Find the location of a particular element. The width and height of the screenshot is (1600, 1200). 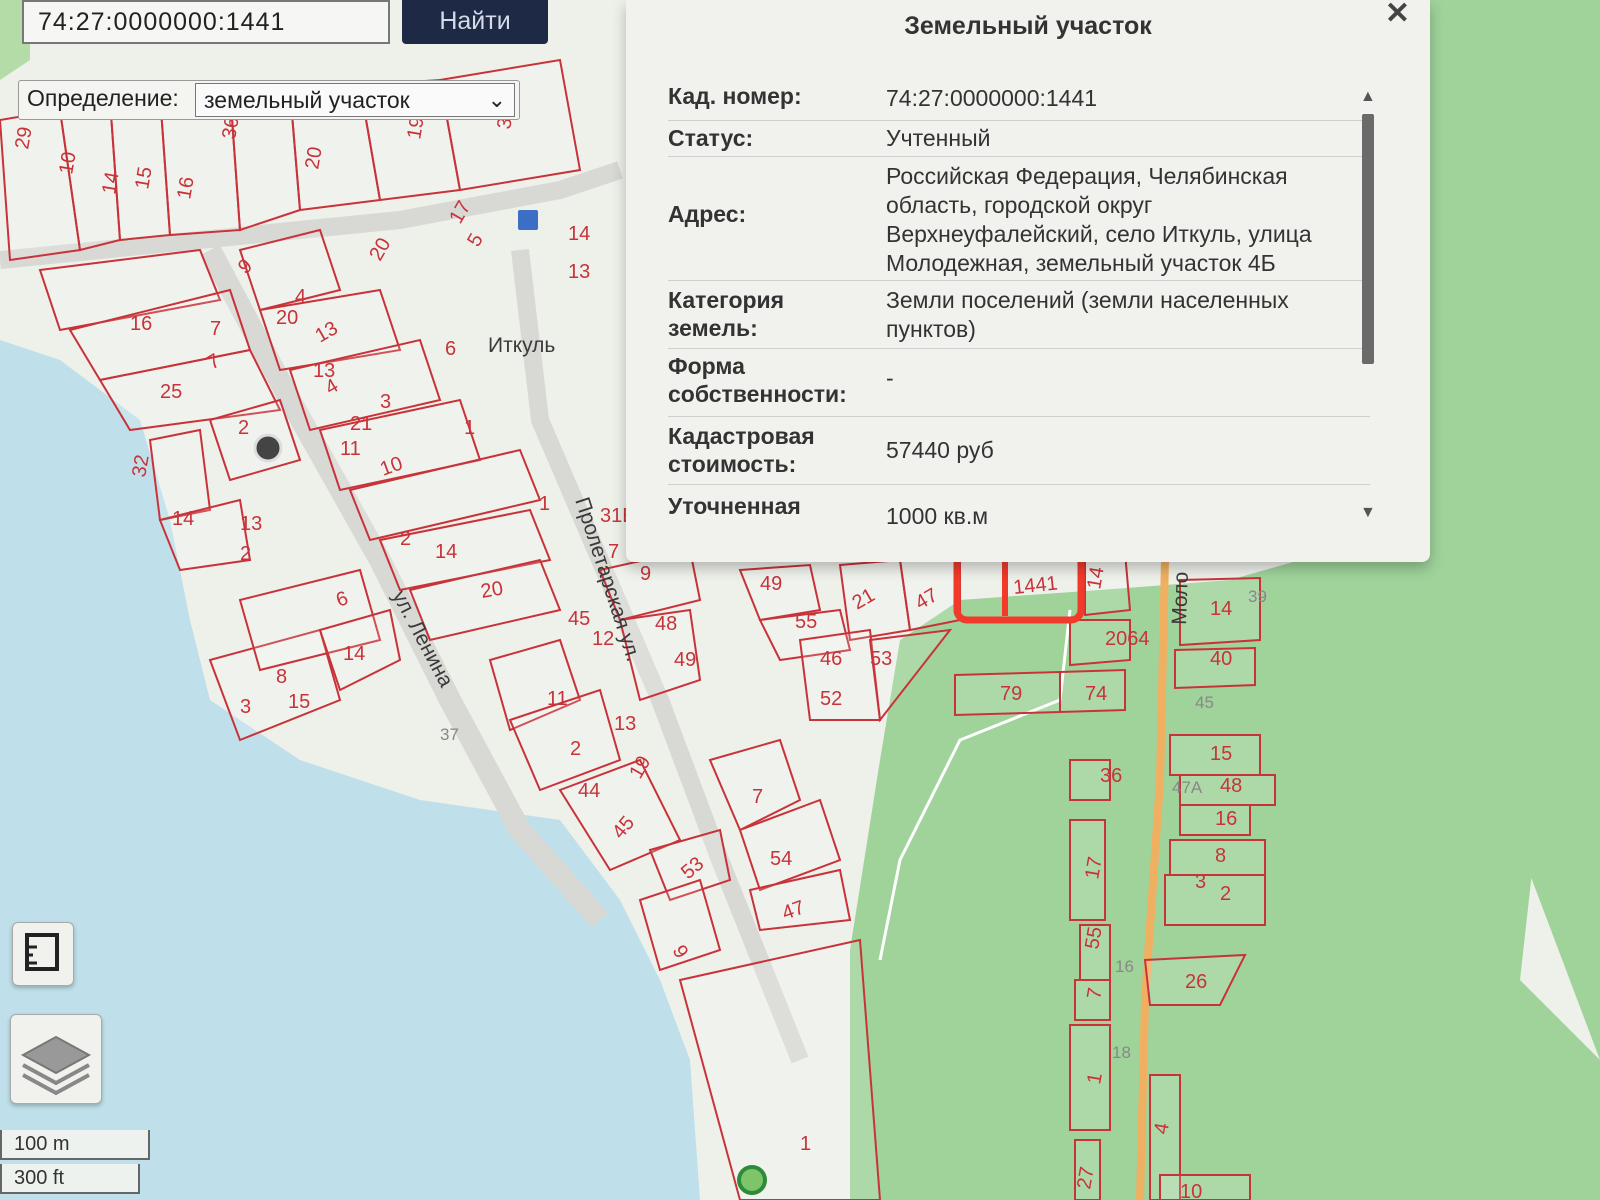

plot-number-label: 44 is located at coordinates (589, 791).